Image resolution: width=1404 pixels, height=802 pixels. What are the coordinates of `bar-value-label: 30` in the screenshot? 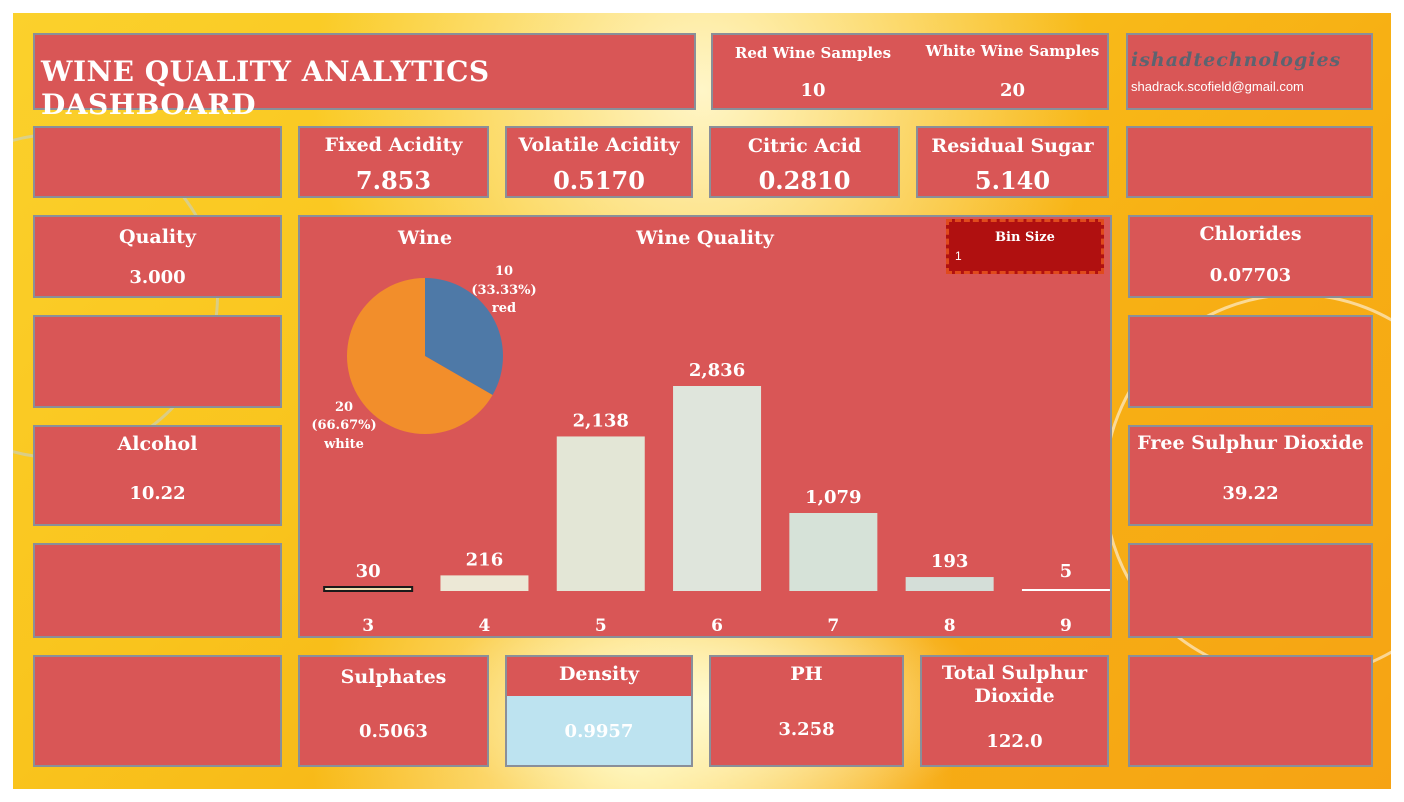 It's located at (368, 571).